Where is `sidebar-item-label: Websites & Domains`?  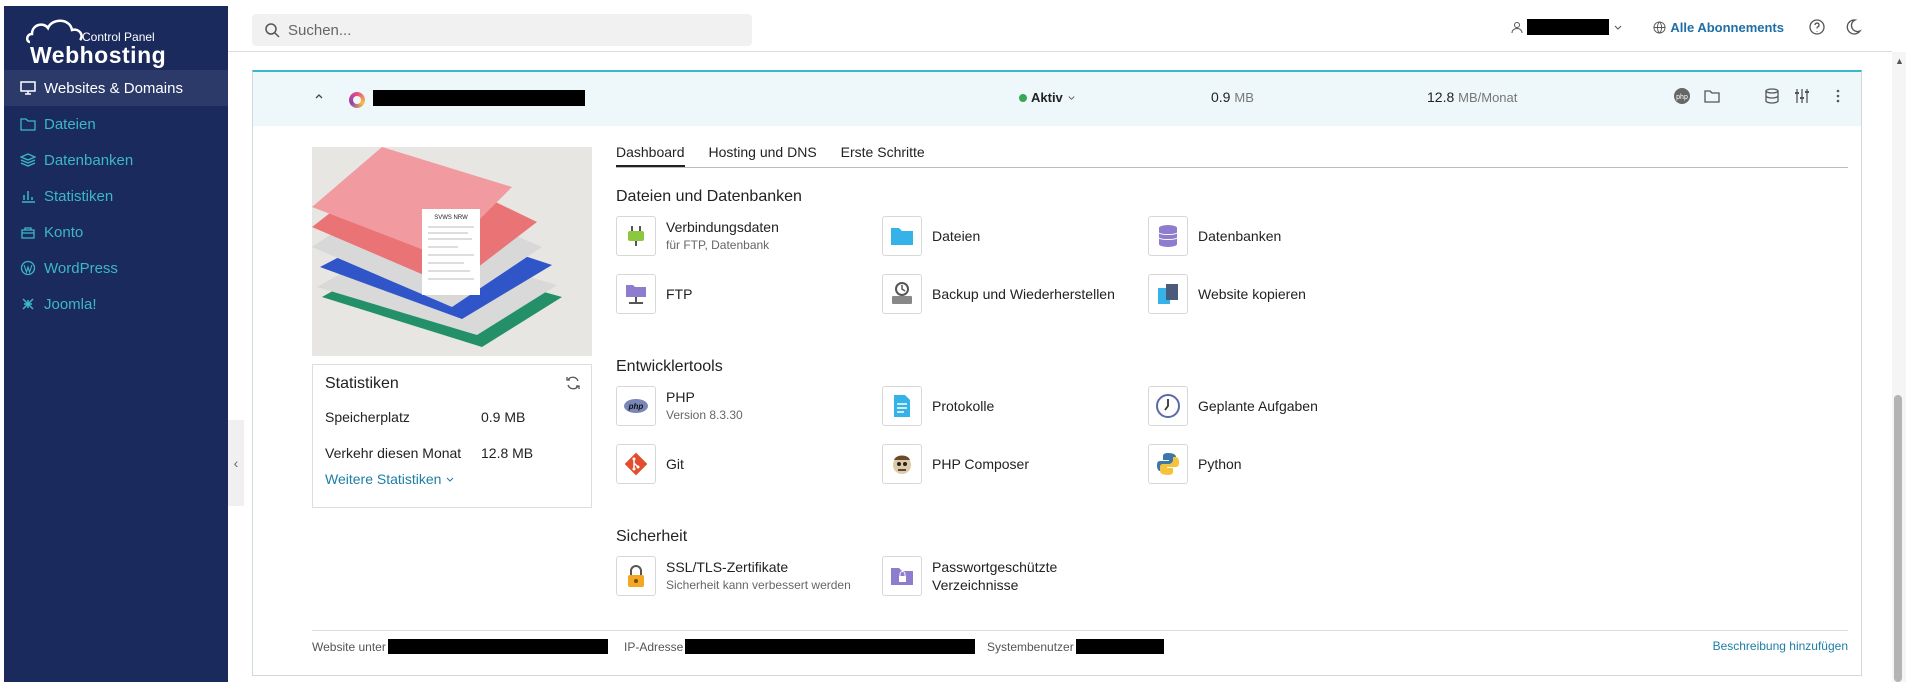 sidebar-item-label: Websites & Domains is located at coordinates (113, 88).